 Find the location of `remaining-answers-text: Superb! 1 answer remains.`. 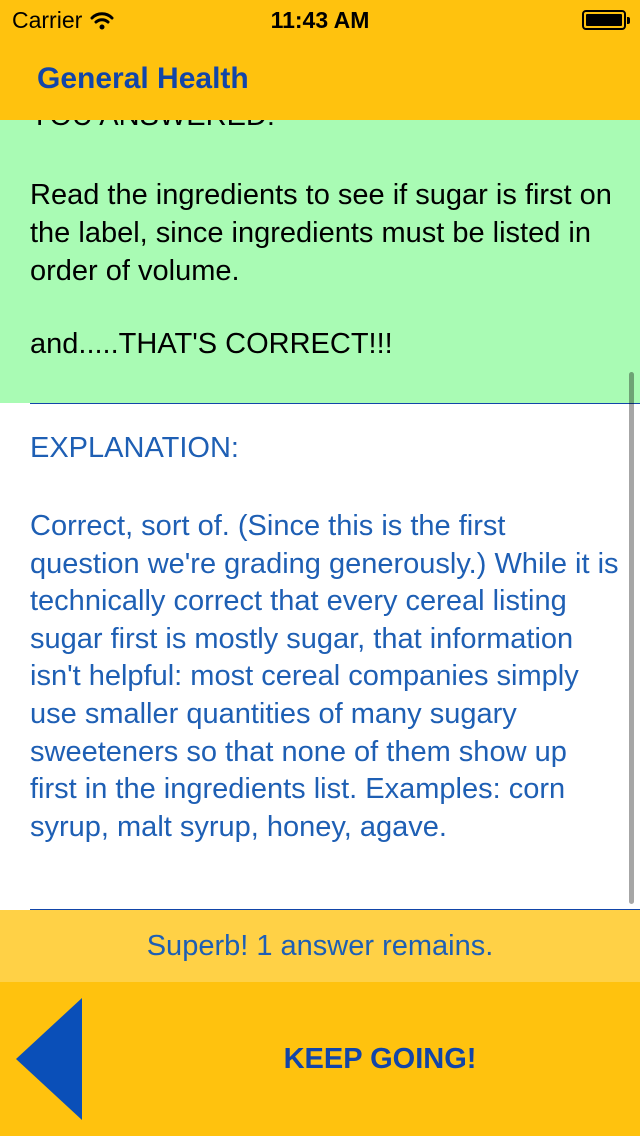

remaining-answers-text: Superb! 1 answer remains. is located at coordinates (320, 945).